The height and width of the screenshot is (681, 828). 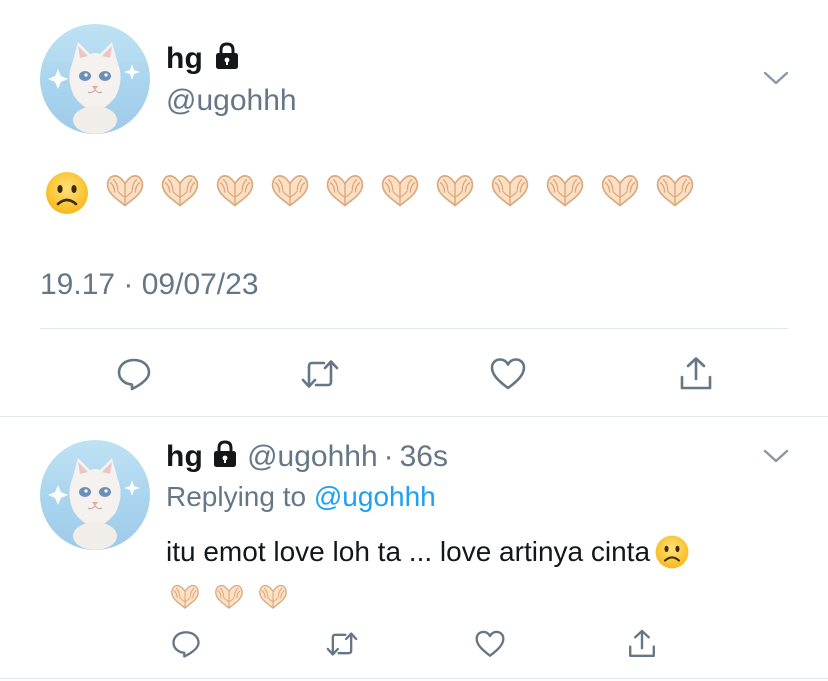 What do you see at coordinates (424, 456) in the screenshot?
I see `reply-time: 36s` at bounding box center [424, 456].